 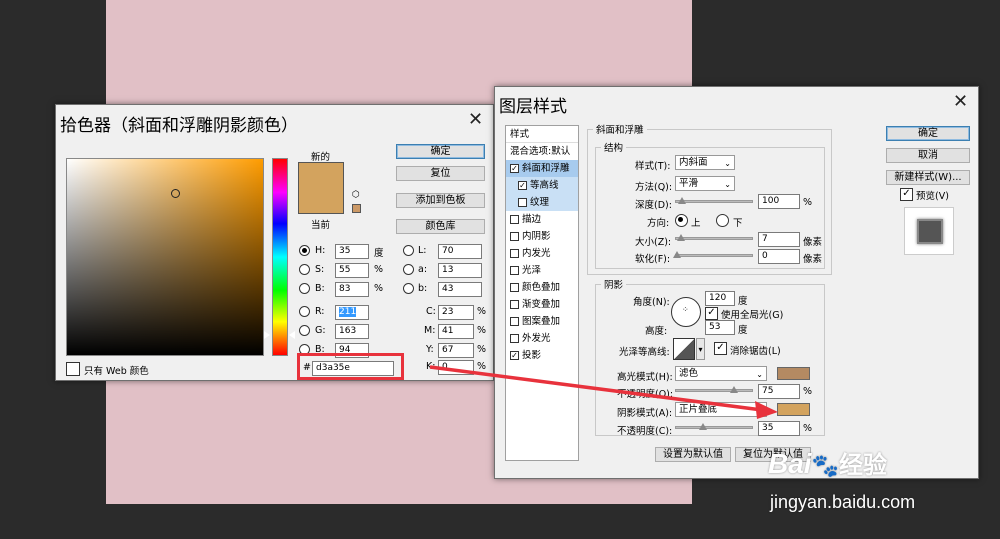 I want to click on watermark-url: jingyan.baidu.com, so click(x=843, y=502).